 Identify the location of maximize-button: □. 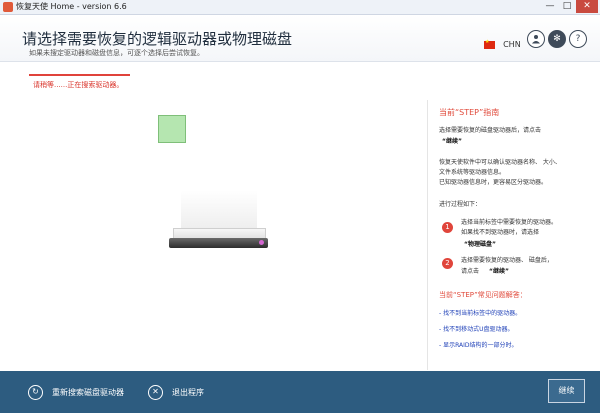
(567, 6).